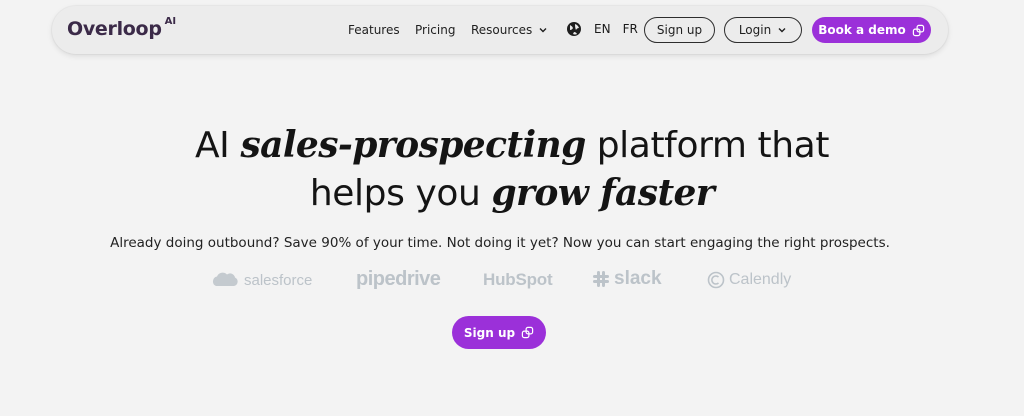 The height and width of the screenshot is (416, 1024). I want to click on pipedrive-logo: pipedrive, so click(398, 279).